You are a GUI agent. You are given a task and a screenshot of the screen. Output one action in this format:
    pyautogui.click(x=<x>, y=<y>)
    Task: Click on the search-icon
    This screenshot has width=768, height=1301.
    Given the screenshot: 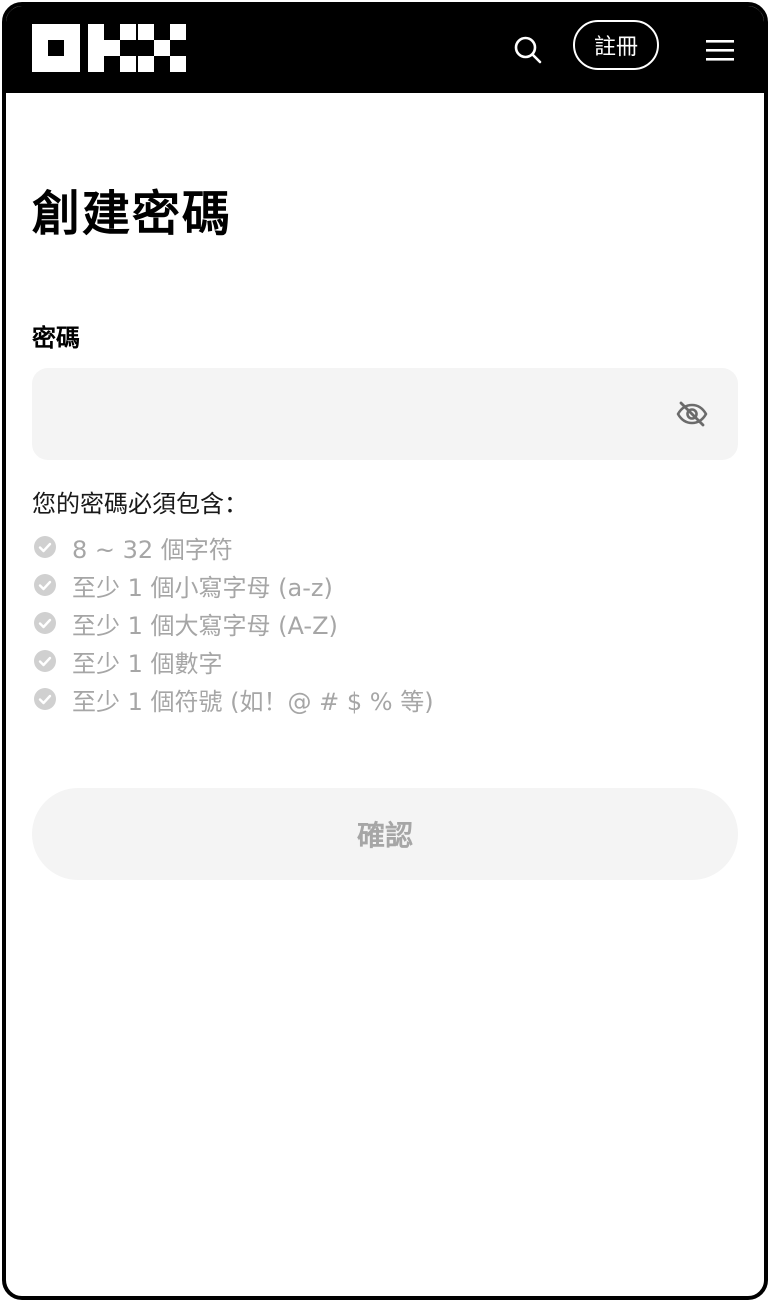 What is the action you would take?
    pyautogui.click(x=528, y=50)
    